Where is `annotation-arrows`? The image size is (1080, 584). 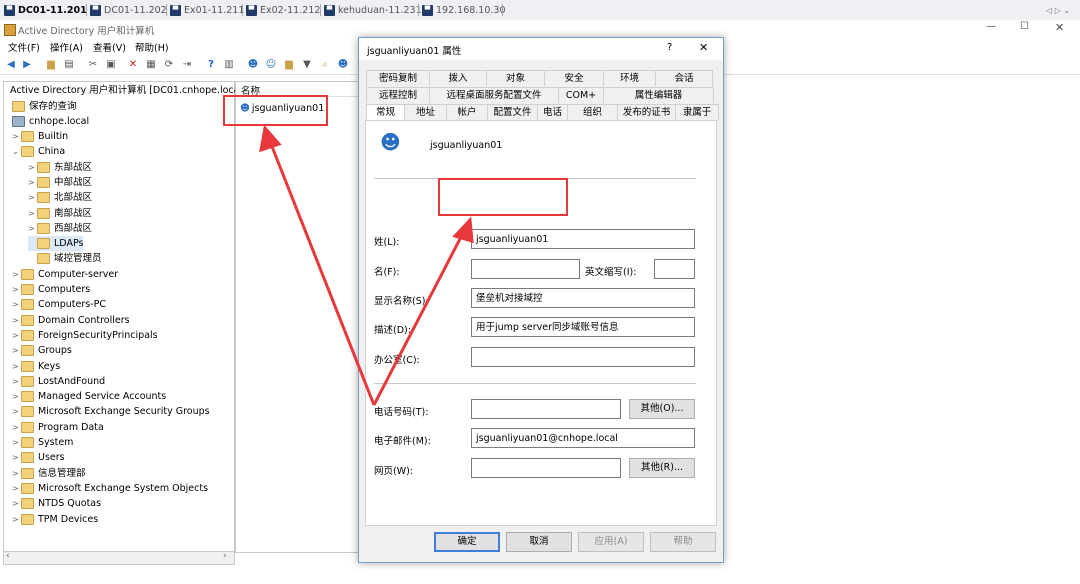 annotation-arrows is located at coordinates (366, 265).